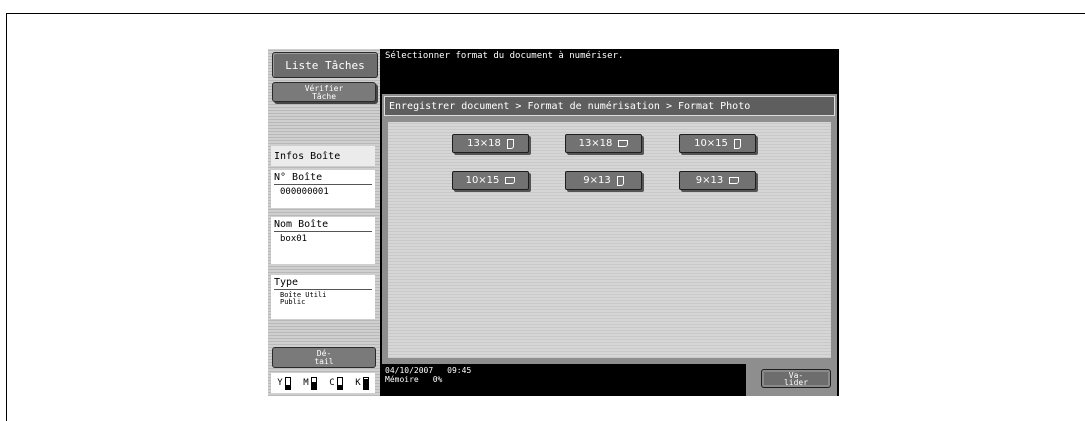 Image resolution: width=1085 pixels, height=421 pixels. What do you see at coordinates (323, 383) in the screenshot?
I see `toner-levels: Y M C K` at bounding box center [323, 383].